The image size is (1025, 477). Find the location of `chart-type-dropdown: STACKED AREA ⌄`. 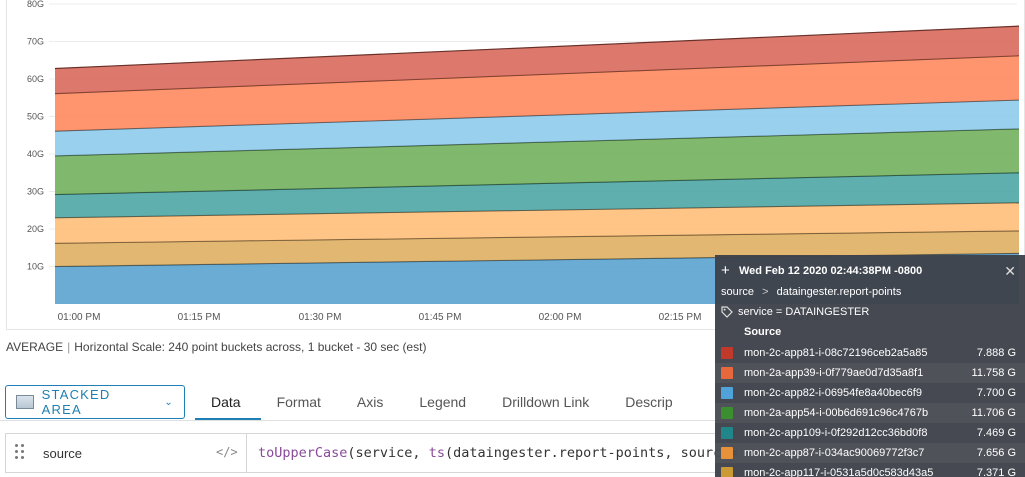

chart-type-dropdown: STACKED AREA ⌄ is located at coordinates (95, 402).